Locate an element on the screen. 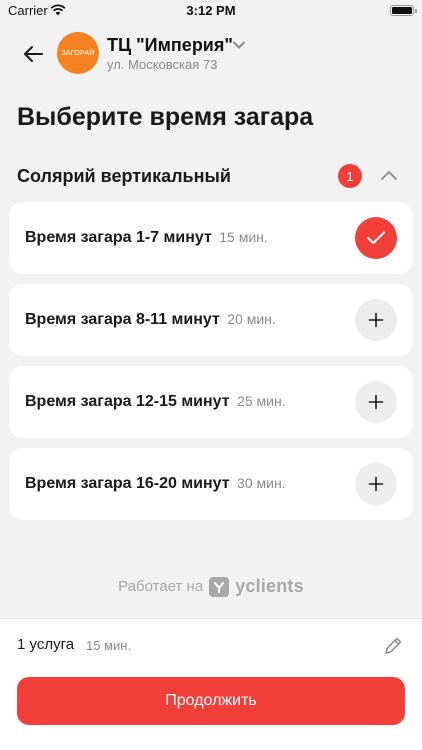  category-header: Солярий вертикальный 1 is located at coordinates (211, 176).